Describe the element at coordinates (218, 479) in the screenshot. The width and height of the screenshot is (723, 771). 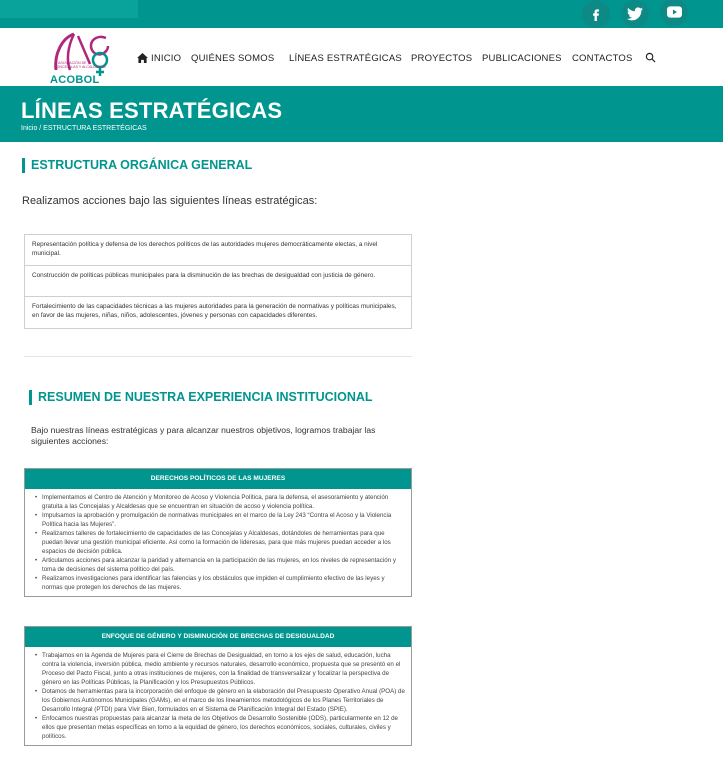
I see `box-heading: DERECHOS POLÍTICOS DE LAS MUJERES` at that location.